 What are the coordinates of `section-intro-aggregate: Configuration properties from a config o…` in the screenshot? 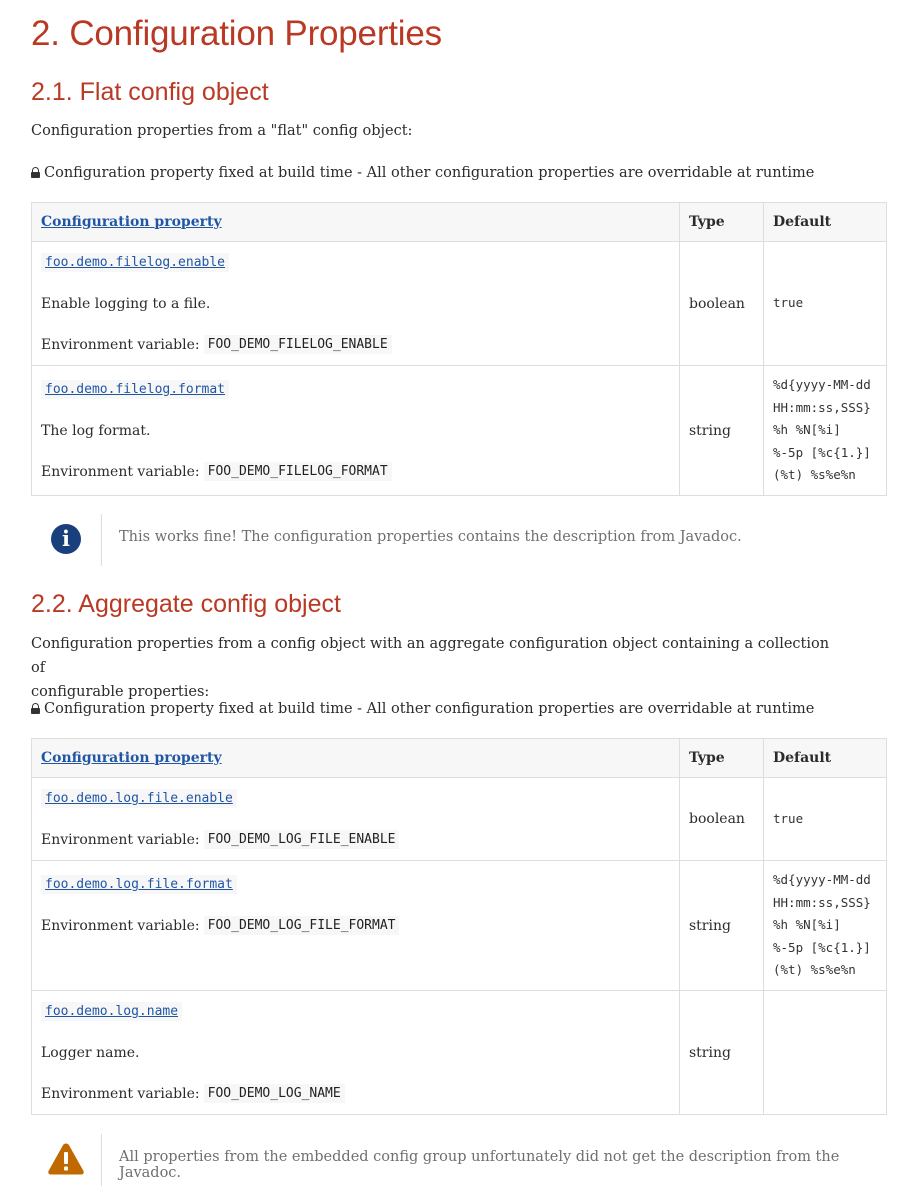 It's located at (431, 668).